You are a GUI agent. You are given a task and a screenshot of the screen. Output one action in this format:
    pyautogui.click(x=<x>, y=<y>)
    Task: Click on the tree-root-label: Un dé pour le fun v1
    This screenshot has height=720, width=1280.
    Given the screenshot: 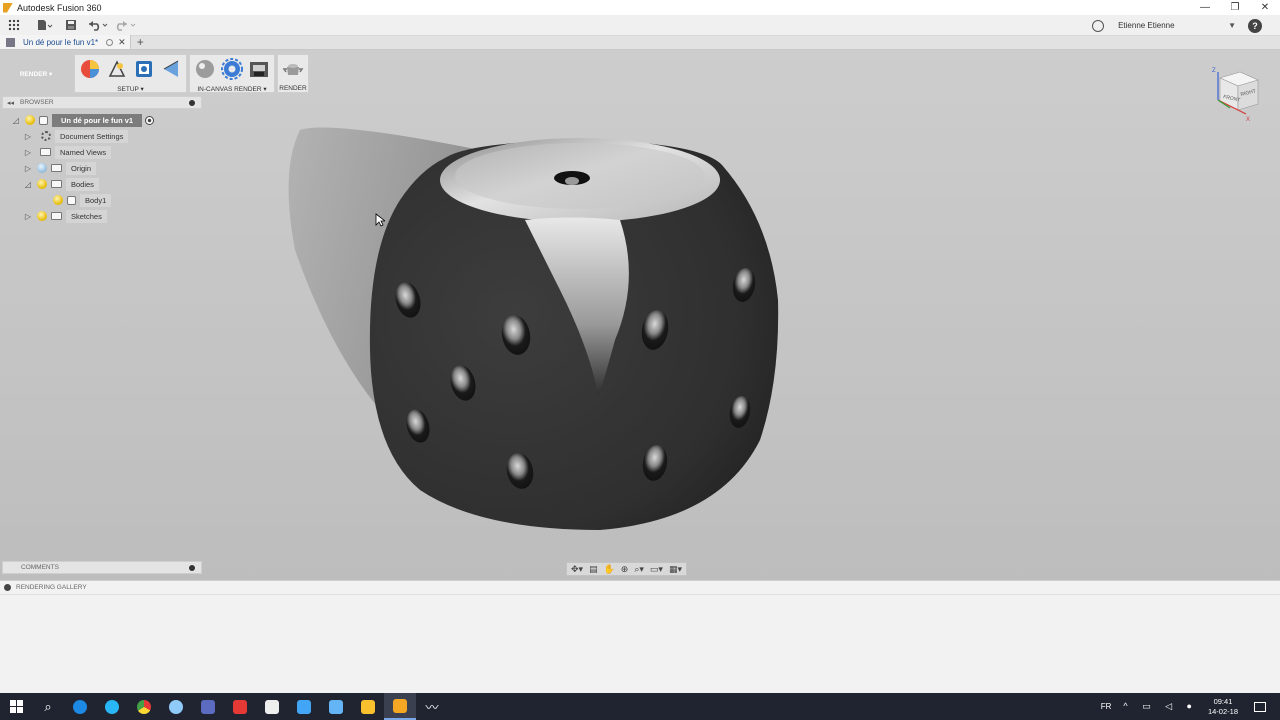 What is the action you would take?
    pyautogui.click(x=97, y=120)
    